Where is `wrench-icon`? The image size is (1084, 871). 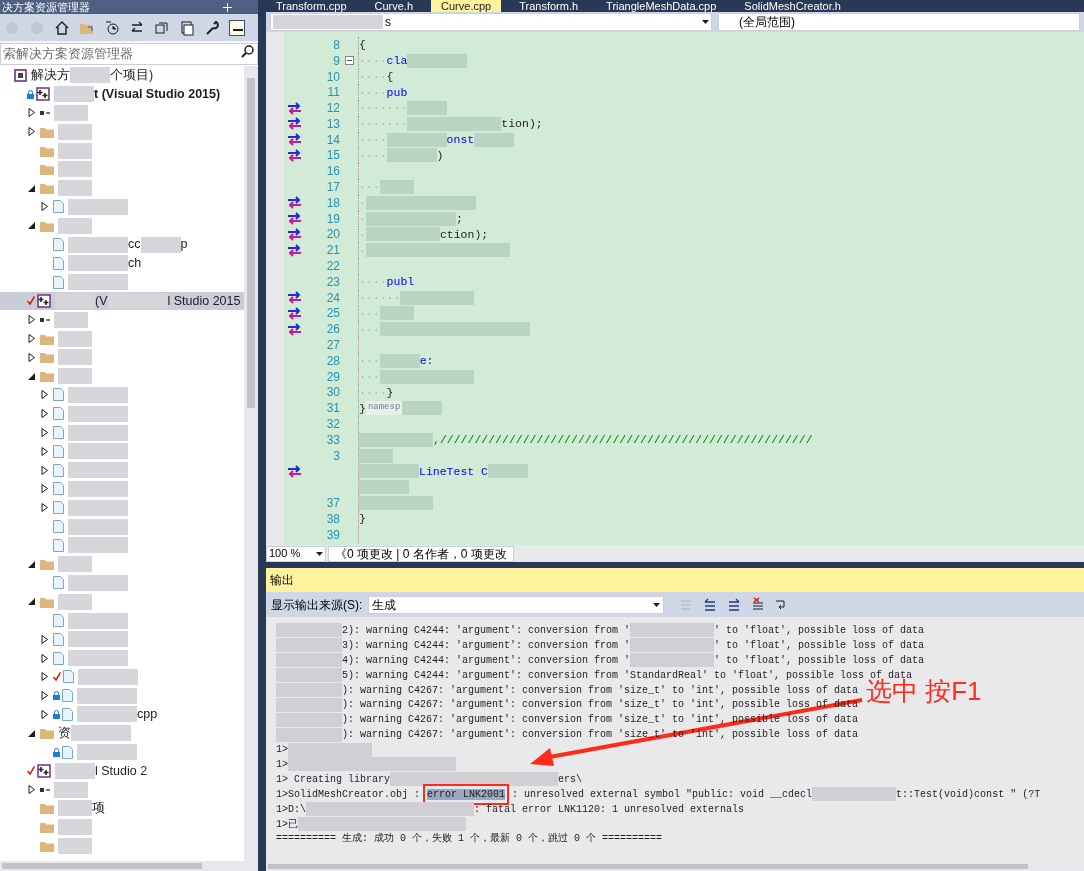 wrench-icon is located at coordinates (212, 27).